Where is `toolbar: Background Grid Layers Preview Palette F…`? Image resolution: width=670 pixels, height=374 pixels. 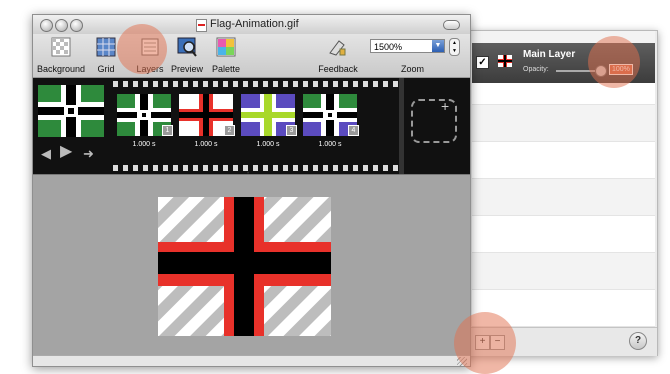
toolbar: Background Grid Layers Preview Palette F… is located at coordinates (251, 56).